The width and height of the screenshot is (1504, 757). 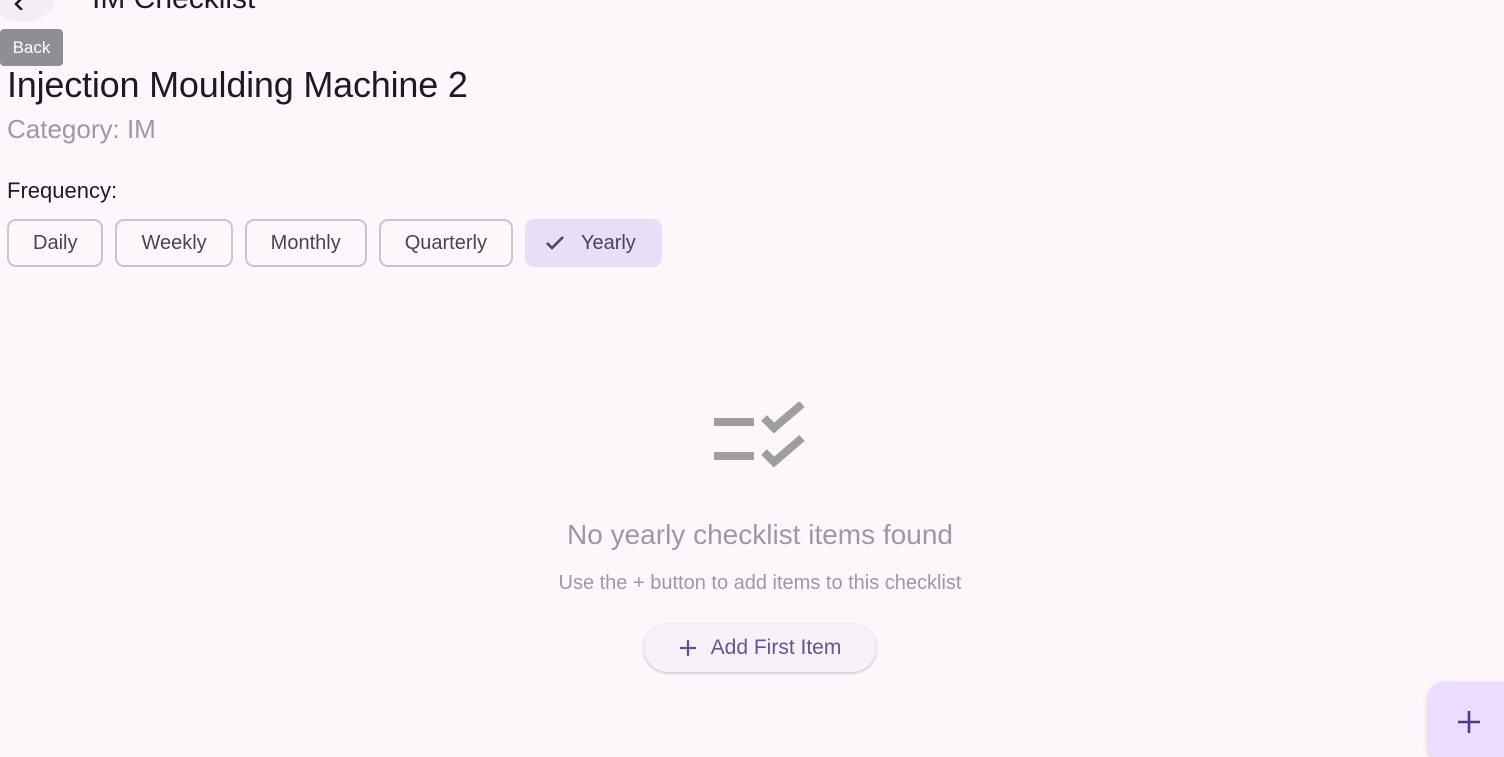 I want to click on back-tooltip: Back, so click(x=31, y=47).